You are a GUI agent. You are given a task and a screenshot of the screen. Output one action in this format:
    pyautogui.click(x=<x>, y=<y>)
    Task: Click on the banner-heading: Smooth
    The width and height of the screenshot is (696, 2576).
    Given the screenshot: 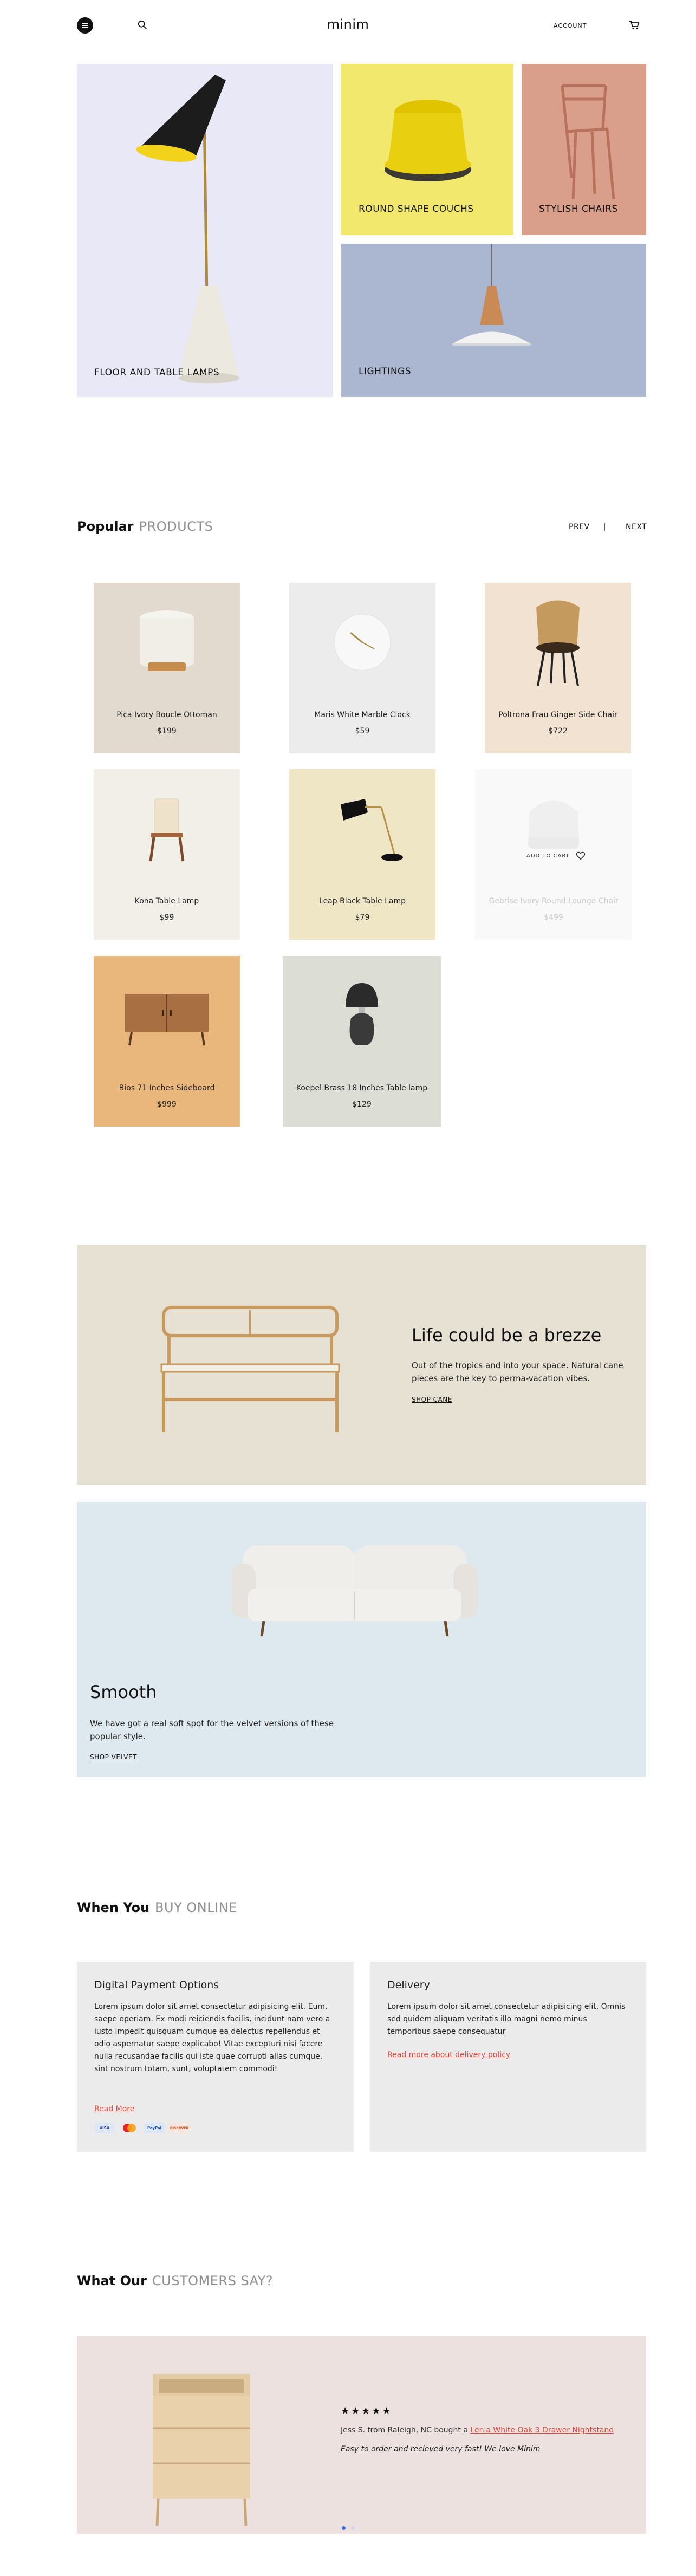 What is the action you would take?
    pyautogui.click(x=123, y=1692)
    